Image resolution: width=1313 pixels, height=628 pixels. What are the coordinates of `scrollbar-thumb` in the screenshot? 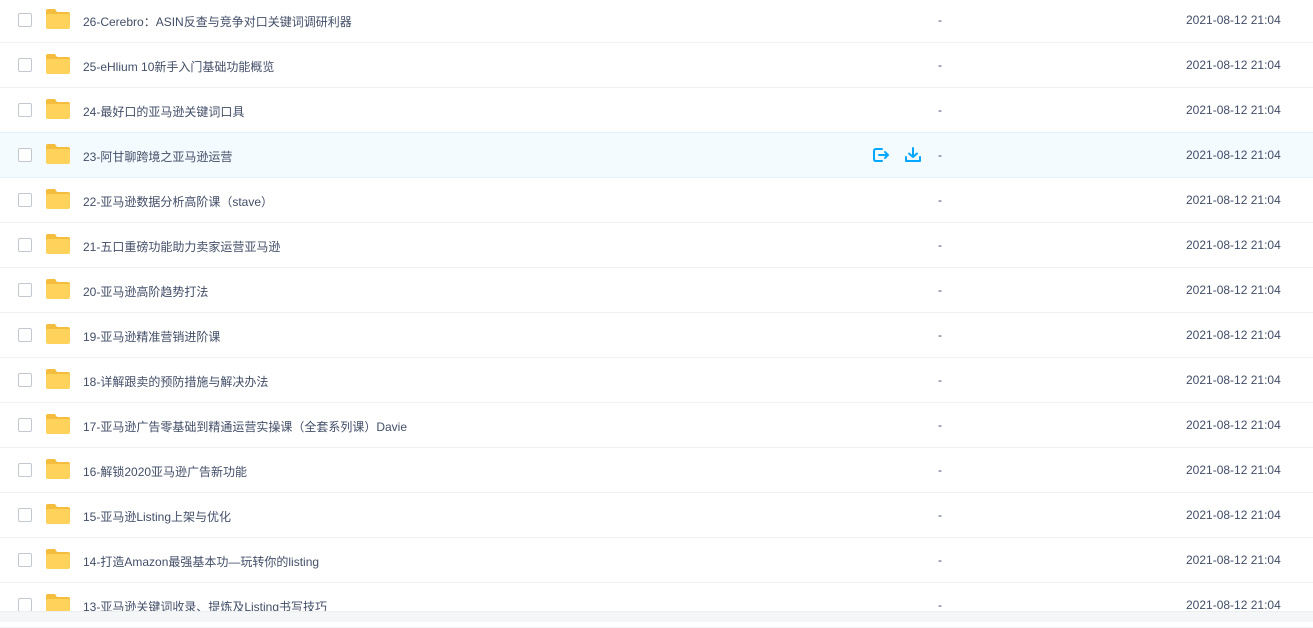 It's located at (656, 617).